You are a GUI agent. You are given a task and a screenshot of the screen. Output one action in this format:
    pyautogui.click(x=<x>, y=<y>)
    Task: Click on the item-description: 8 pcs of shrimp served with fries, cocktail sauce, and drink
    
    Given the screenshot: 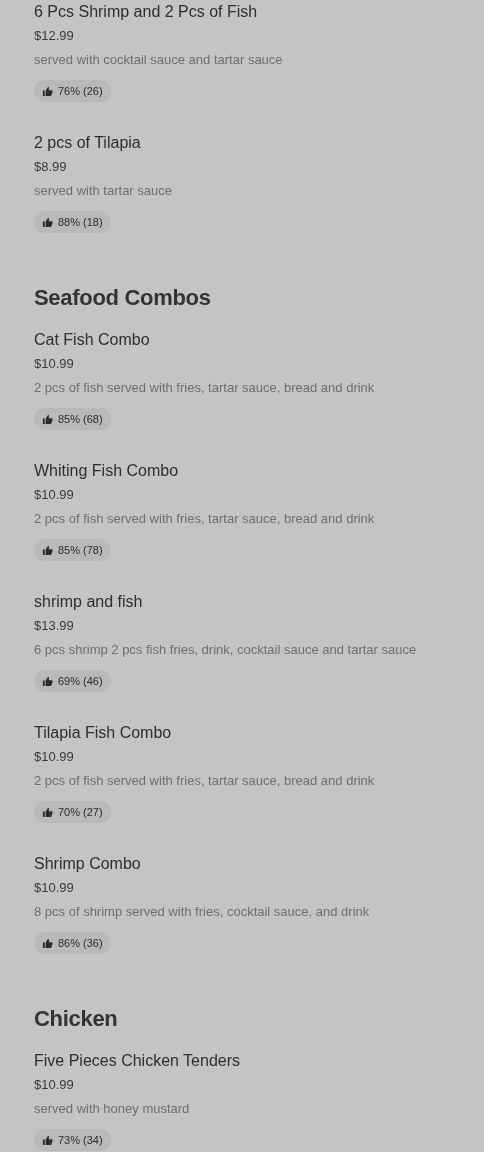 What is the action you would take?
    pyautogui.click(x=202, y=912)
    